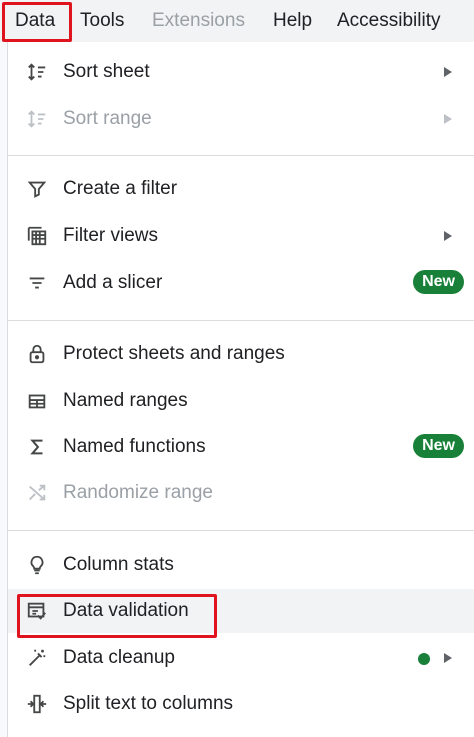 This screenshot has width=474, height=737. I want to click on menu-item-add-slicer: Add a slicer New, so click(241, 283).